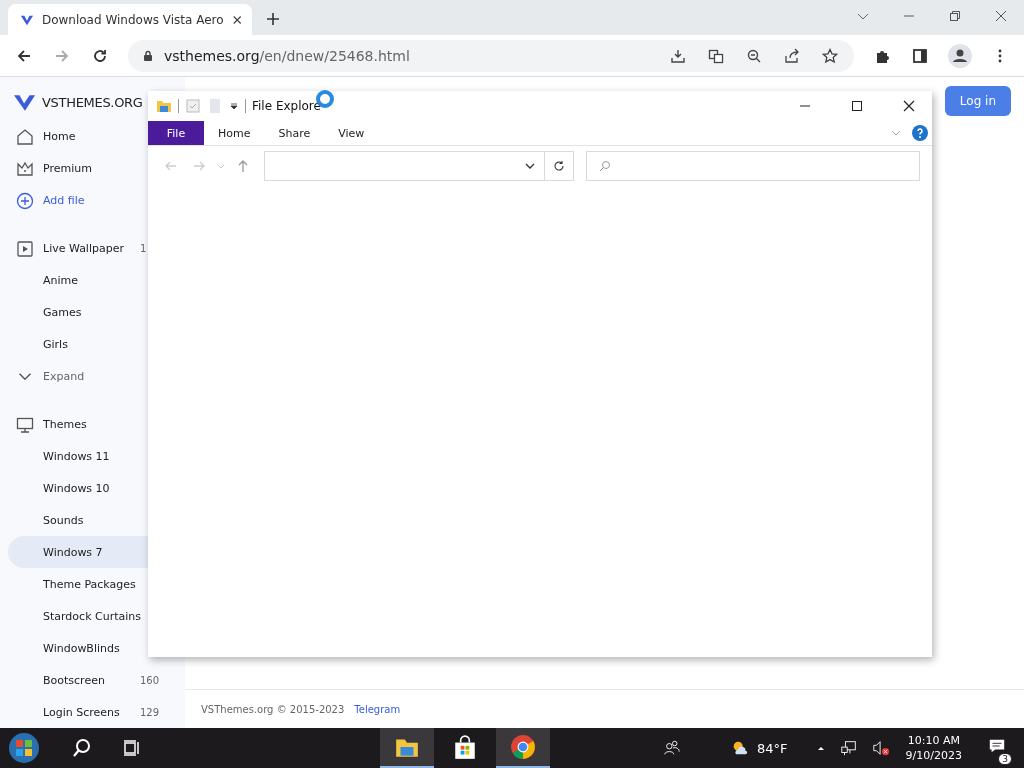 This screenshot has width=1024, height=768. Describe the element at coordinates (92, 712) in the screenshot. I see `nav-item: Login Screens 129` at that location.